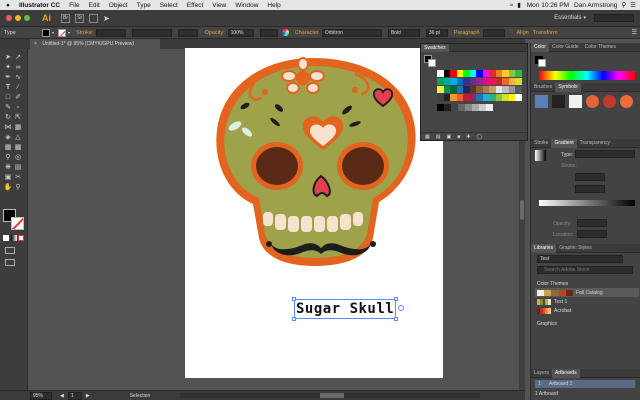 The width and height of the screenshot is (640, 400). What do you see at coordinates (600, 47) in the screenshot?
I see `tab-color-themes: Color Themes` at bounding box center [600, 47].